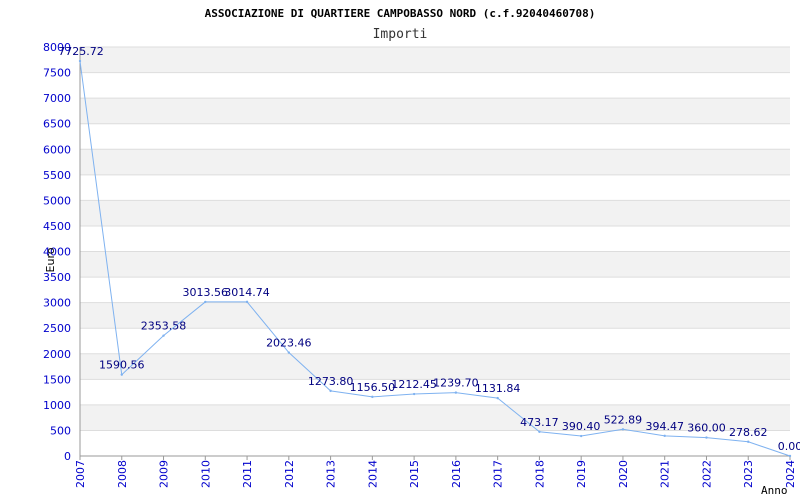 The height and width of the screenshot is (500, 800). What do you see at coordinates (456, 474) in the screenshot?
I see `x-tick-label: 2016` at bounding box center [456, 474].